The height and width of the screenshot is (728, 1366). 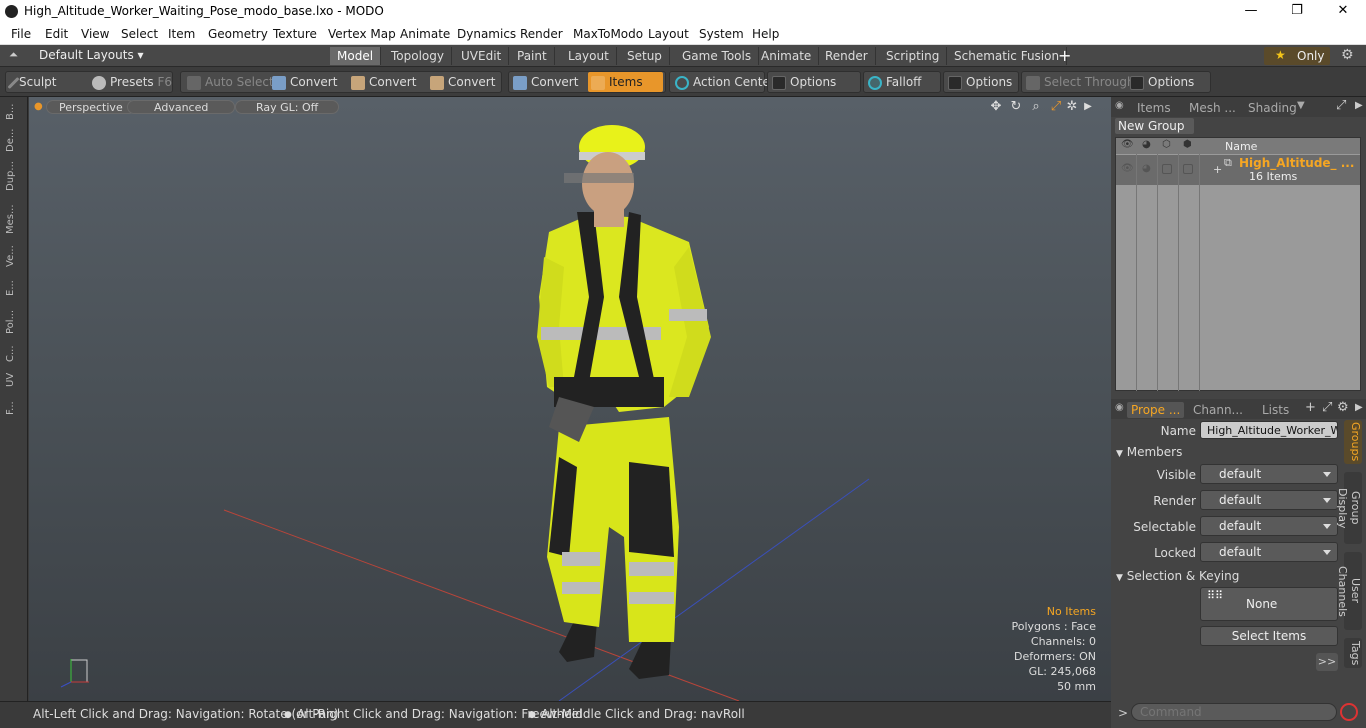 What do you see at coordinates (462, 82) in the screenshot?
I see `convert-button-3: Convert` at bounding box center [462, 82].